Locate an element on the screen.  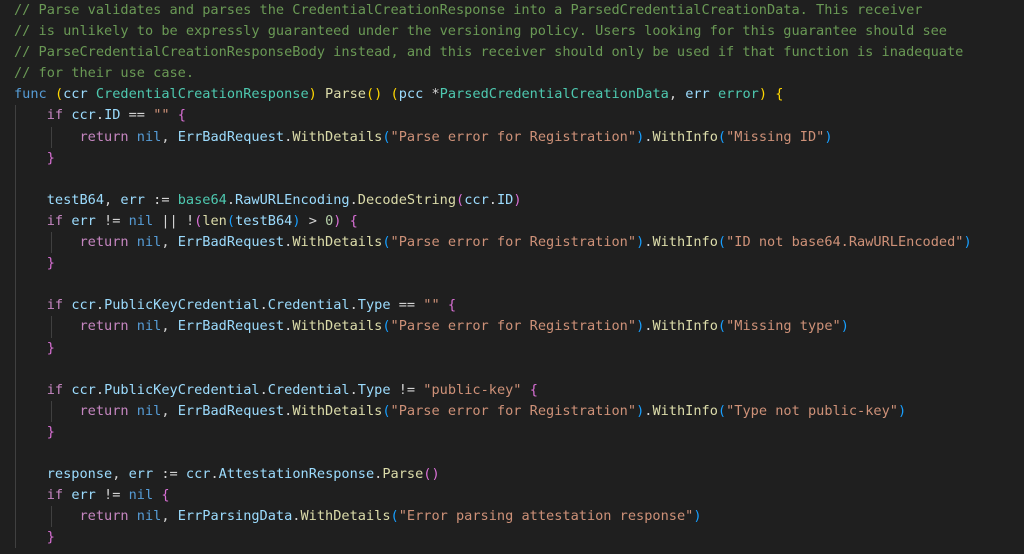
code-token: "ID not base64.RawURLEncoded" is located at coordinates (845, 242).